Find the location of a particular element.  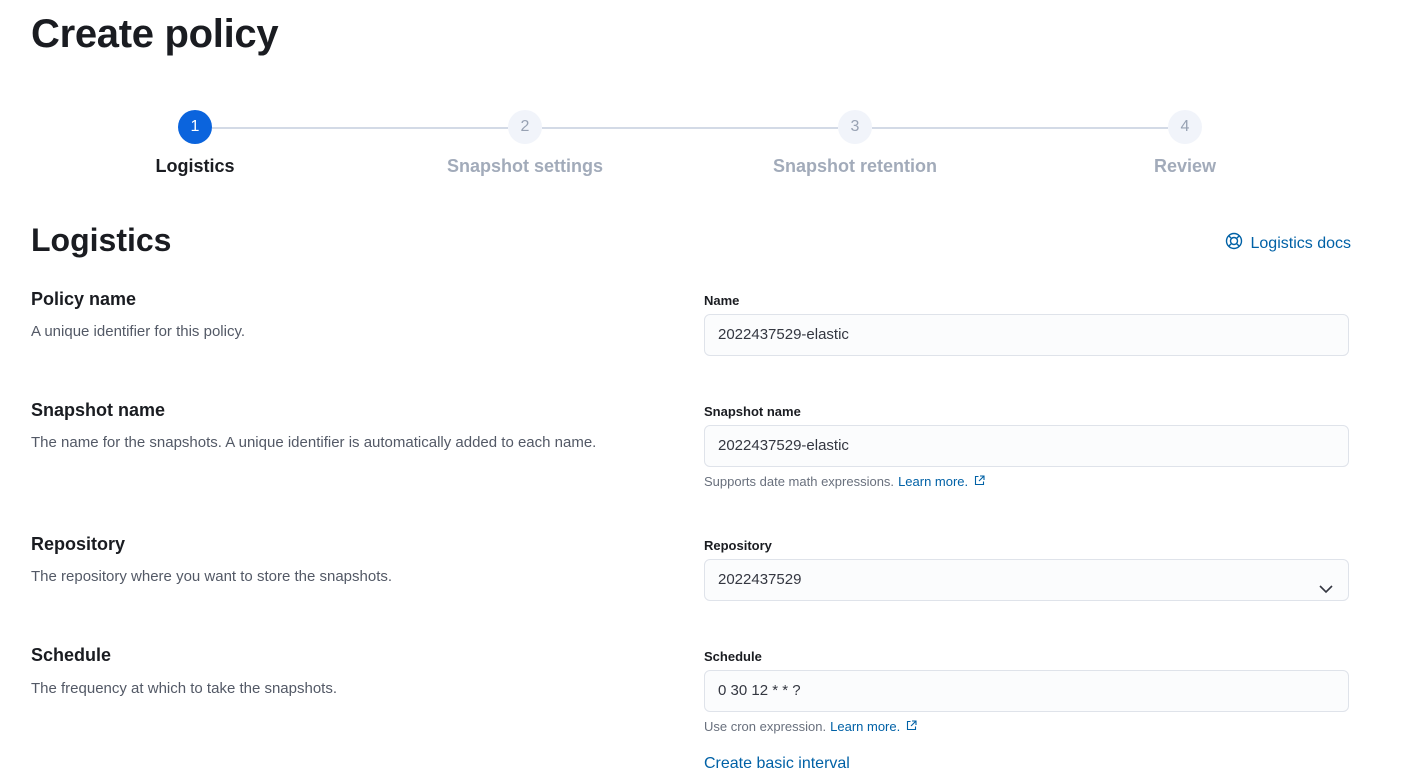

policy-name-description: A unique identifier for this policy. is located at coordinates (138, 331).